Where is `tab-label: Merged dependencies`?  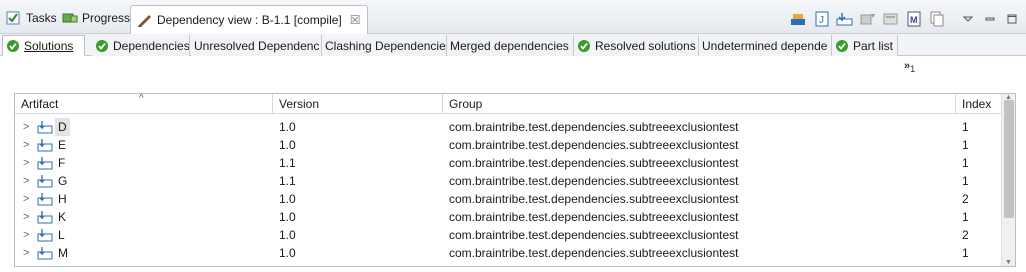 tab-label: Merged dependencies is located at coordinates (509, 45).